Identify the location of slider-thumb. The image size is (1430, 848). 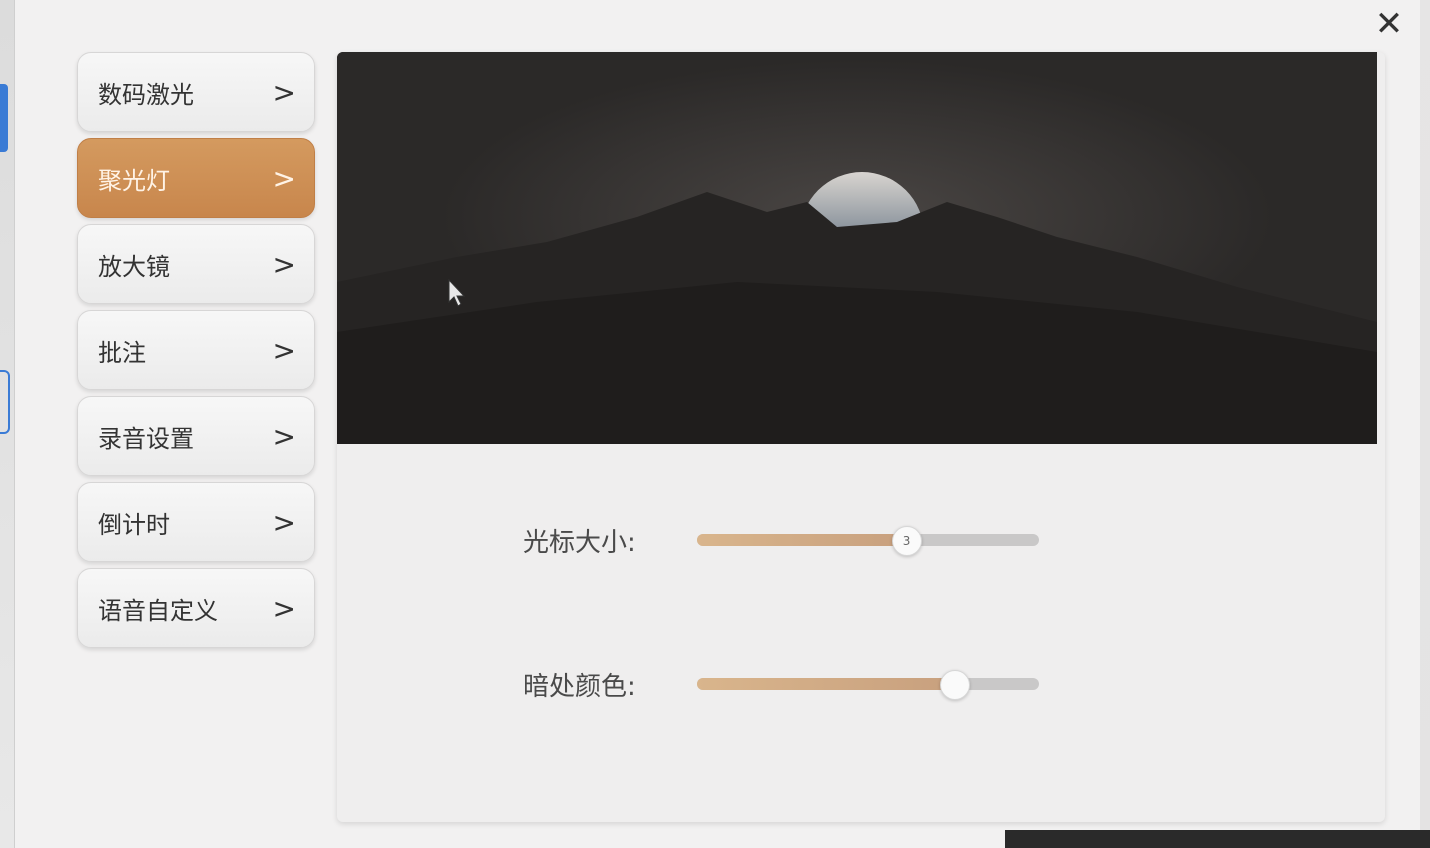
(954, 685).